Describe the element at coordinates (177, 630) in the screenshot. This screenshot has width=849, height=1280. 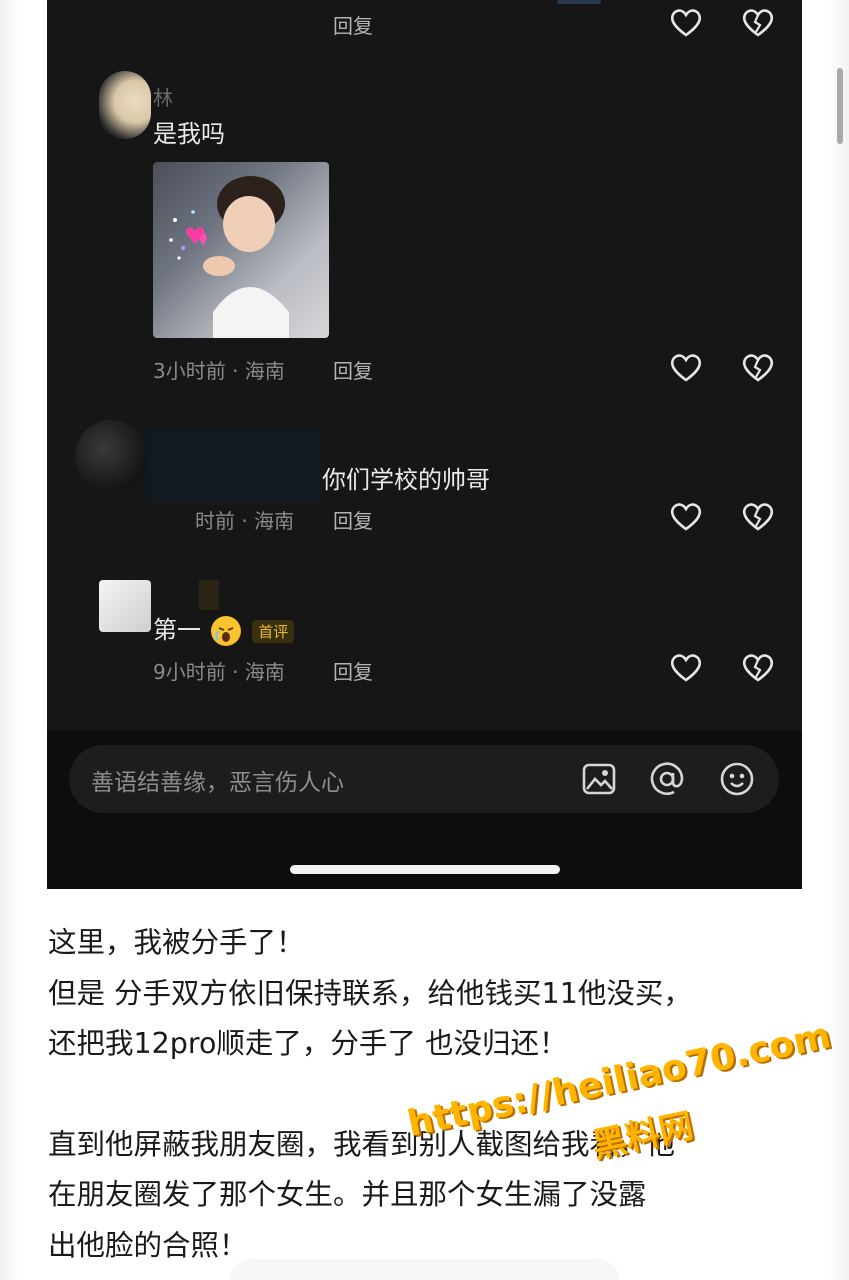
I see `comment-text-value: 第一` at that location.